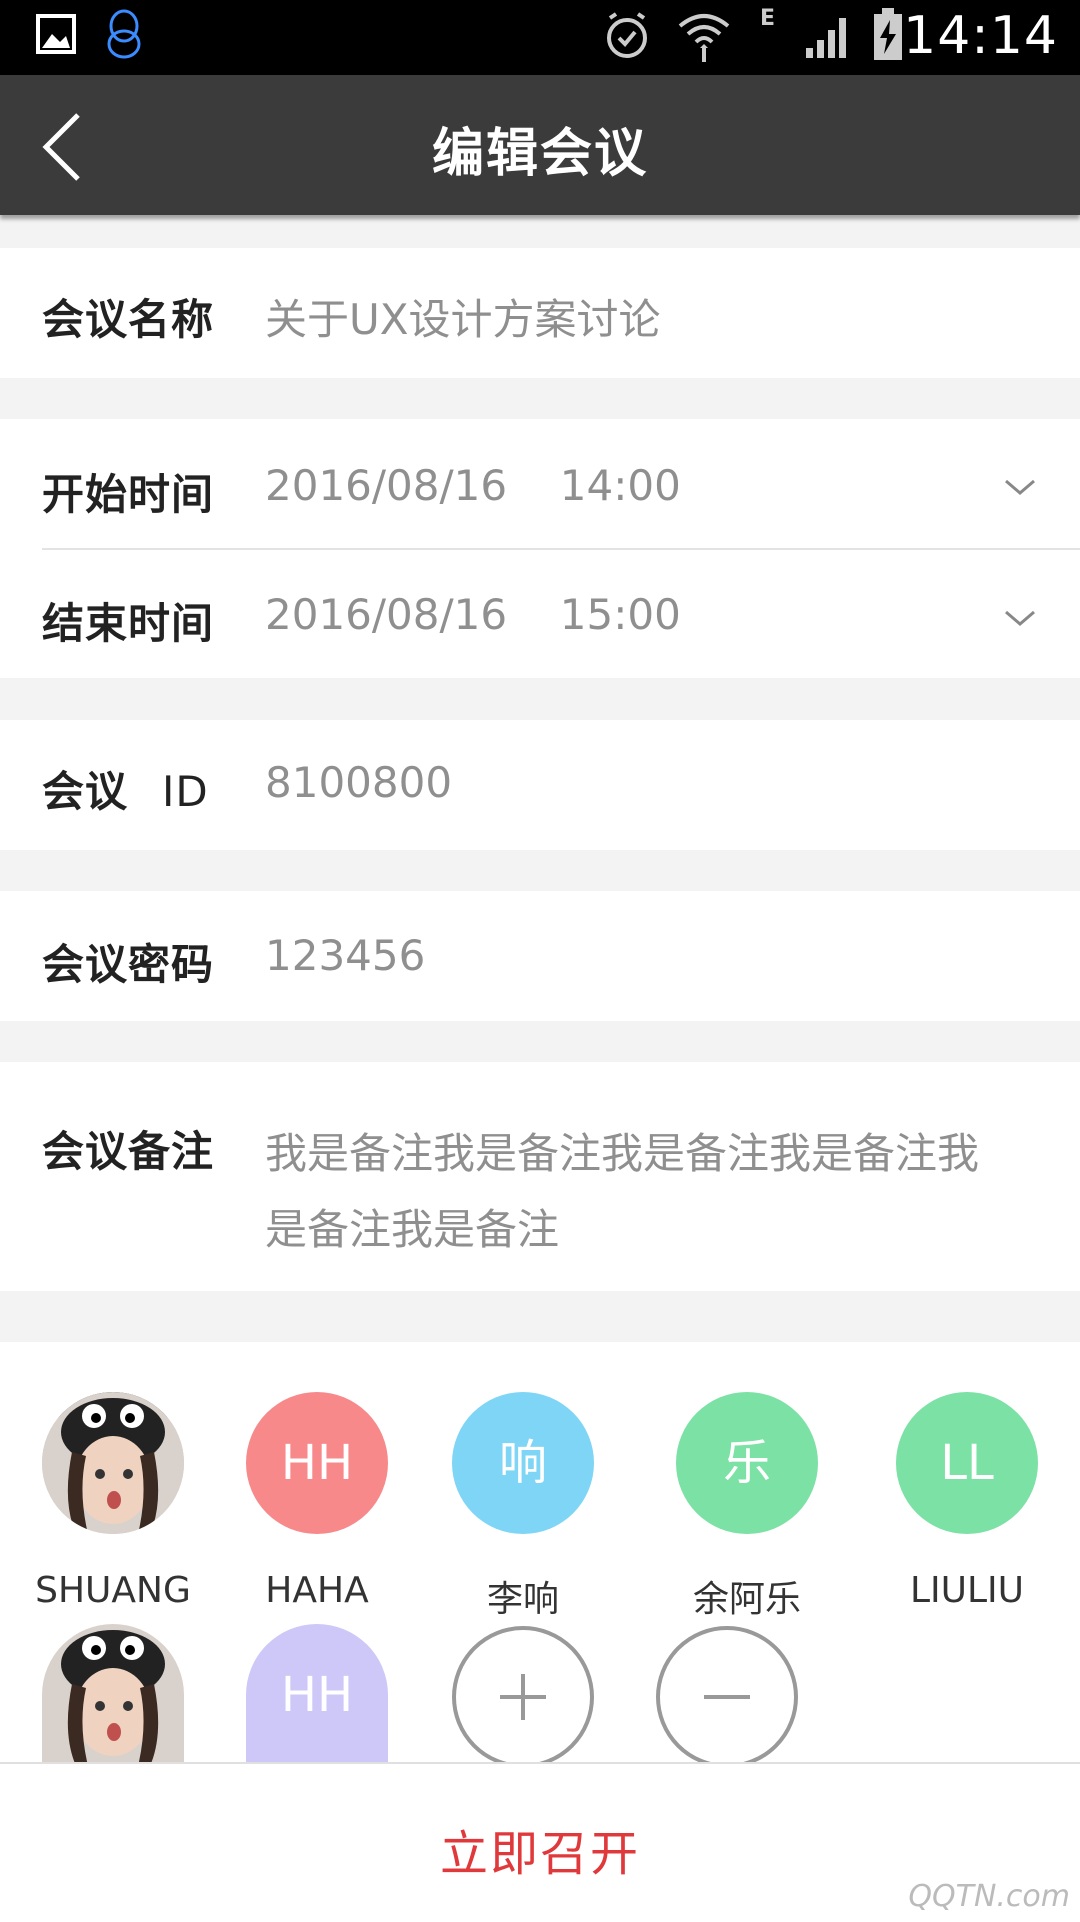  I want to click on meeting-notes-value: 我是备注我是备注我是备注我是备注我 是备注我是备注, so click(622, 1192).